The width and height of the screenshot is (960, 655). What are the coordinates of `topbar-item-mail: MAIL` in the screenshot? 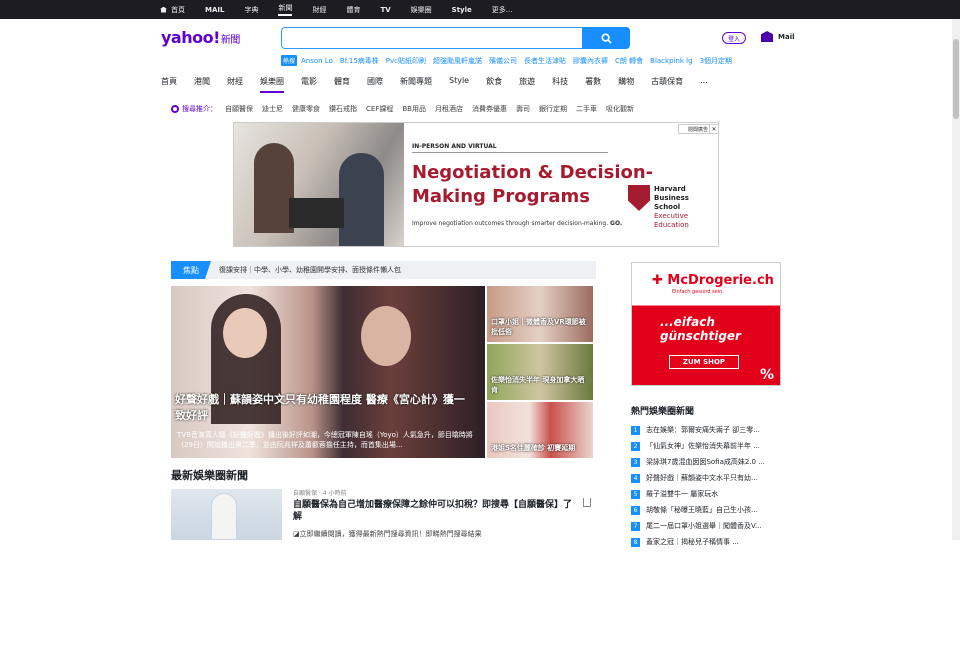 It's located at (214, 10).